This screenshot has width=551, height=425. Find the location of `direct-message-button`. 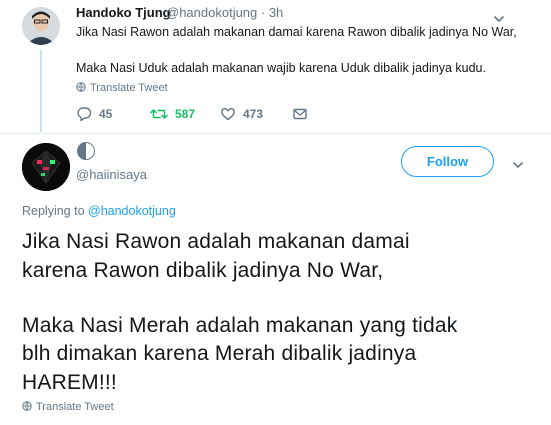

direct-message-button is located at coordinates (303, 114).